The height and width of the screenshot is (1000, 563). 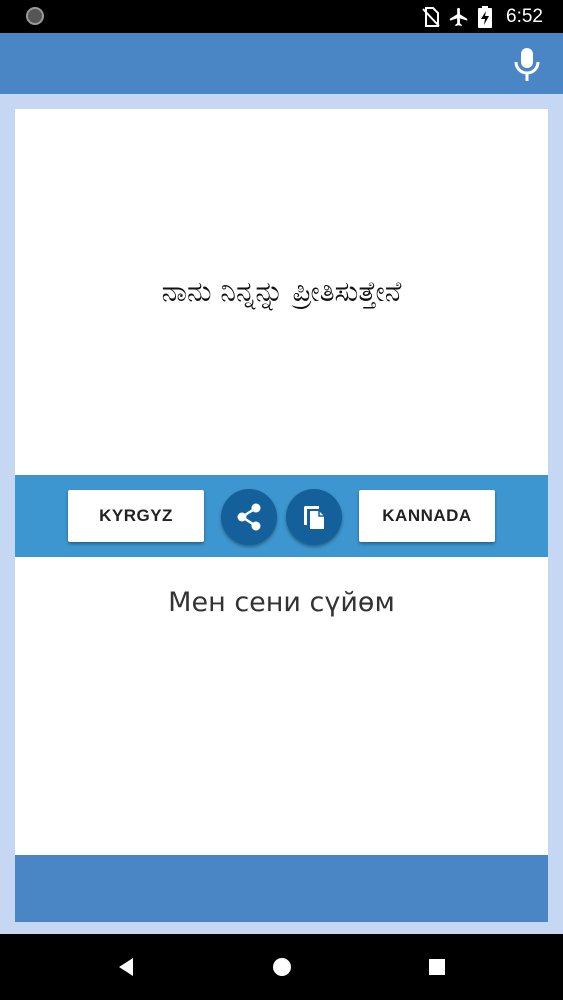 I want to click on microphone-icon, so click(x=527, y=64).